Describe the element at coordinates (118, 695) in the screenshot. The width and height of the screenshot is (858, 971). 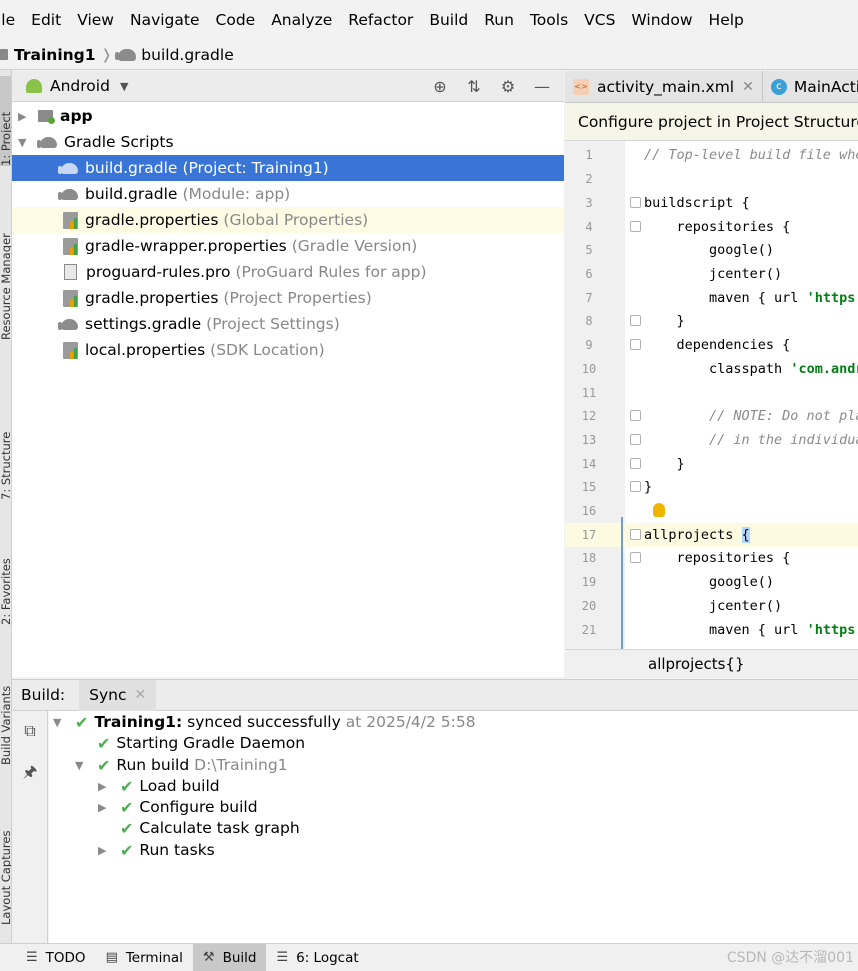
I see `tab-sync: Sync ✕` at that location.